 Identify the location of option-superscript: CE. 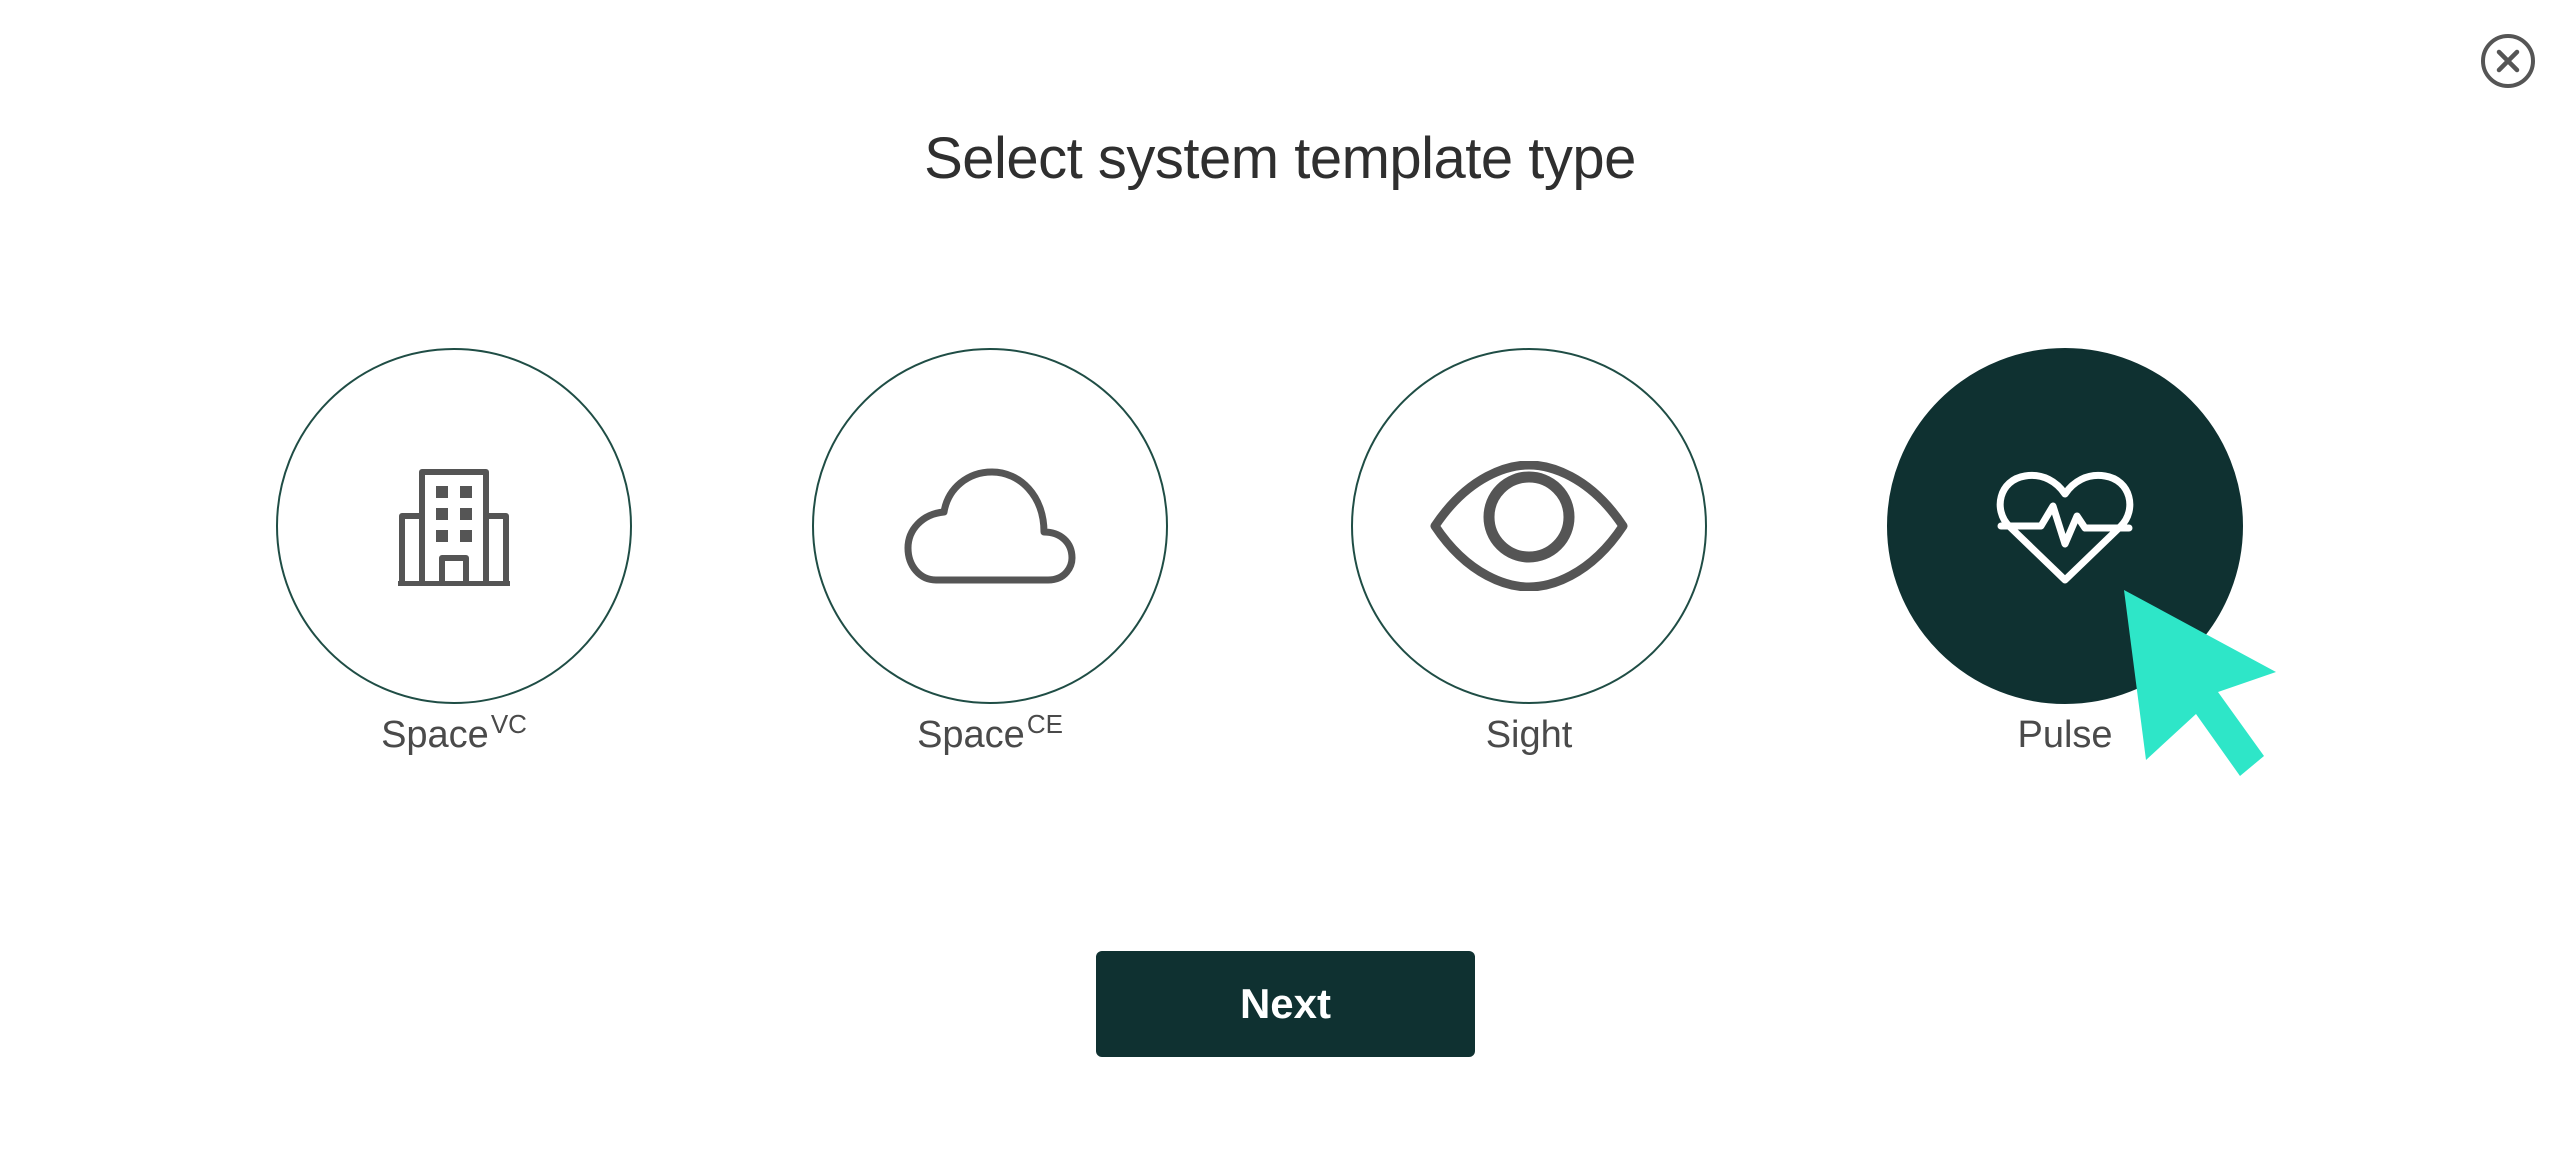
(1044, 724).